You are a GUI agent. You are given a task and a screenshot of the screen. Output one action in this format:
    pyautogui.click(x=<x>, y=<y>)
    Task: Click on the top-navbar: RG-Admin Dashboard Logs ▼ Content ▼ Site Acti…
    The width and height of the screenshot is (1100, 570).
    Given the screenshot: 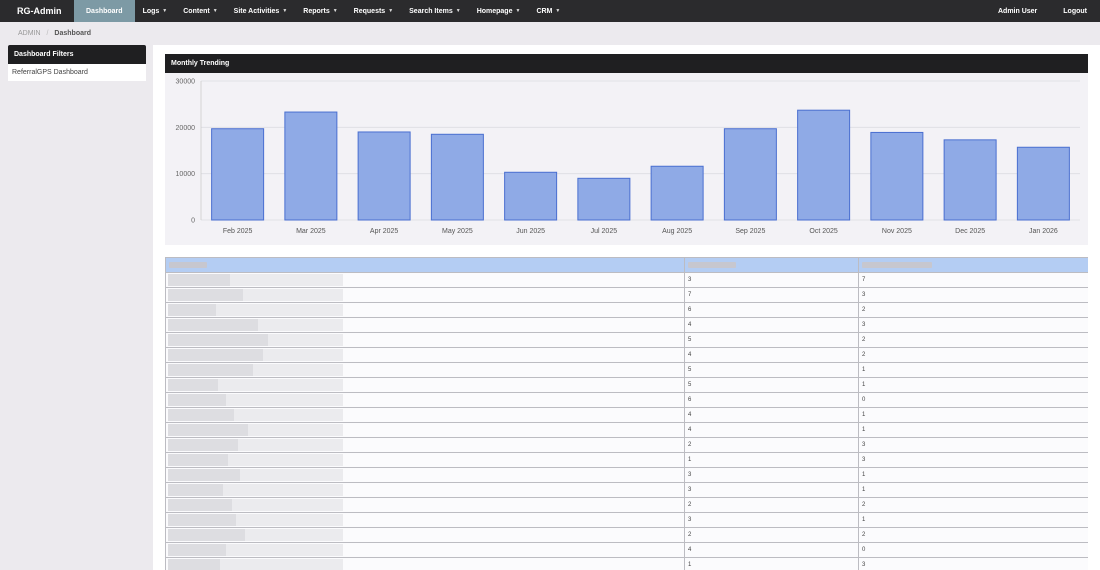 What is the action you would take?
    pyautogui.click(x=550, y=11)
    